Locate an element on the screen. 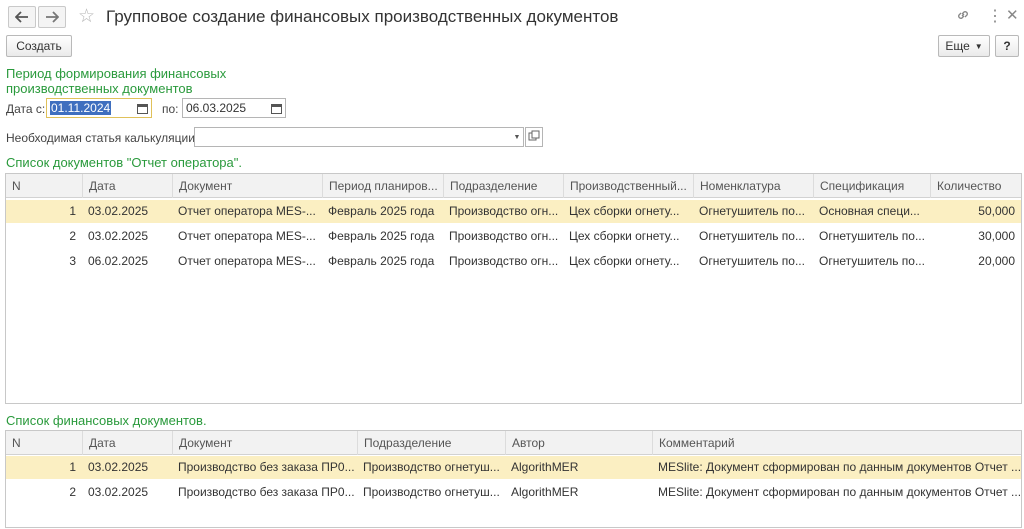 This screenshot has width=1024, height=529. forward-button is located at coordinates (52, 17).